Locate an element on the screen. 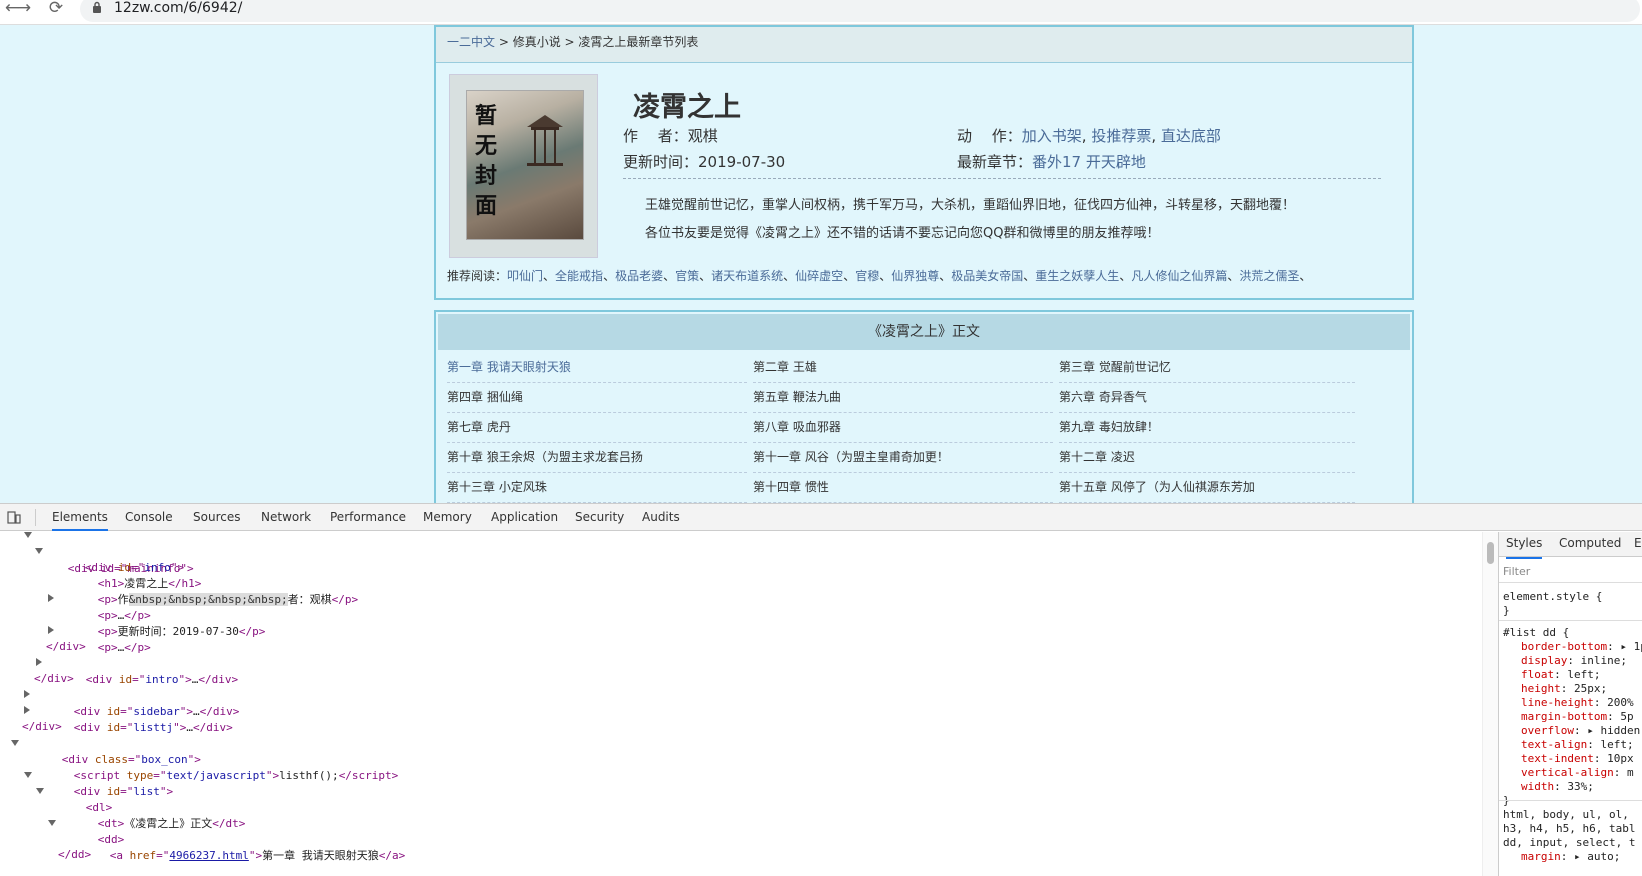  dom-node: </dd> is located at coordinates (74, 854).